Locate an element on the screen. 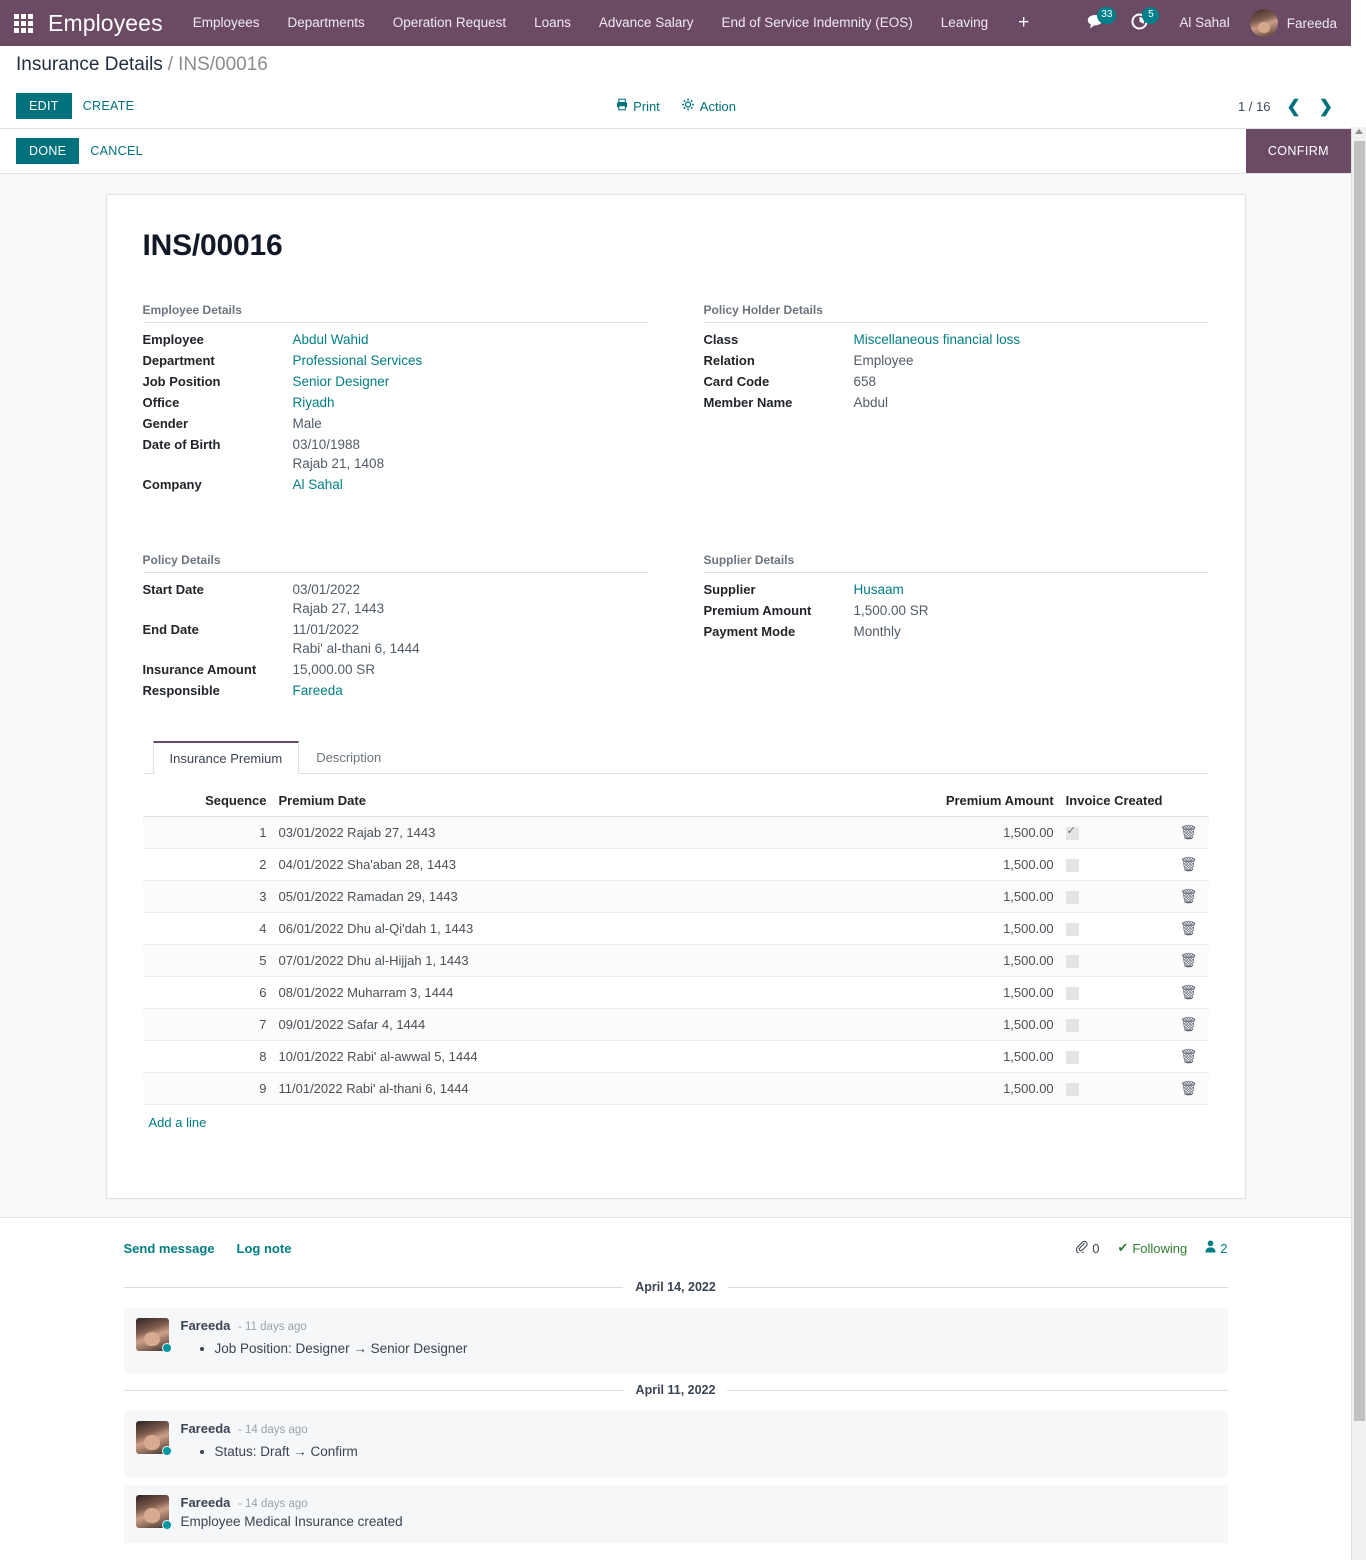 The width and height of the screenshot is (1366, 1560). app-brand: Employees is located at coordinates (110, 23).